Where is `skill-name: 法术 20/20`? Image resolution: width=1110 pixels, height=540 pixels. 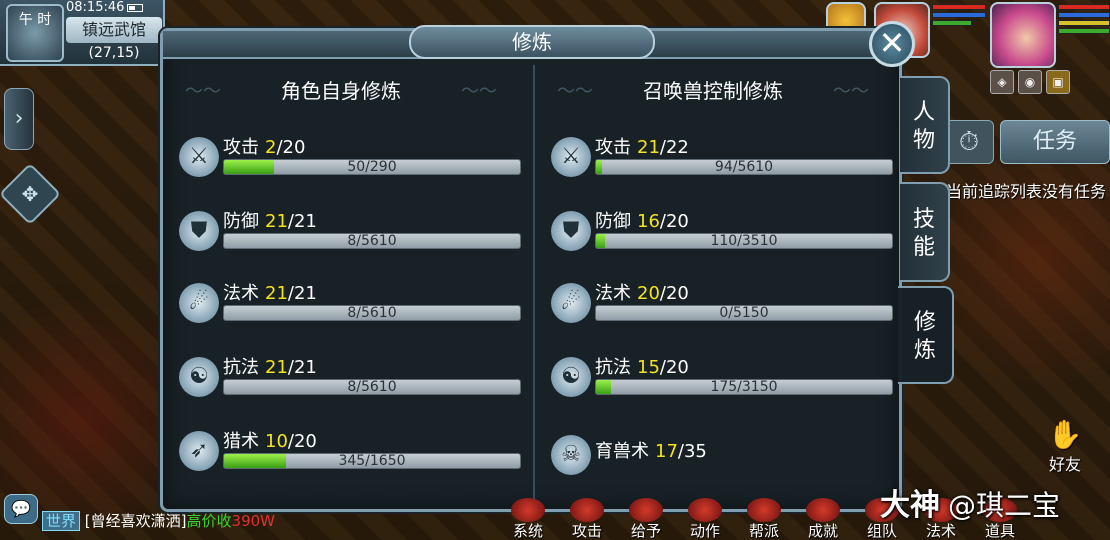
skill-name: 法术 20/20 is located at coordinates (642, 292).